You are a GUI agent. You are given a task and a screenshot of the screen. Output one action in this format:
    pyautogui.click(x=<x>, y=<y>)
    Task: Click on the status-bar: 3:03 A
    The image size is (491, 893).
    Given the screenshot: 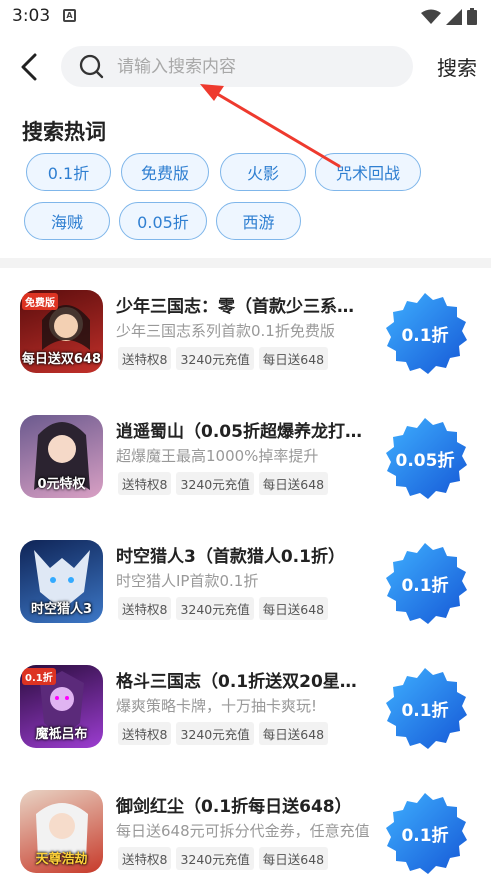 What is the action you would take?
    pyautogui.click(x=245, y=17)
    